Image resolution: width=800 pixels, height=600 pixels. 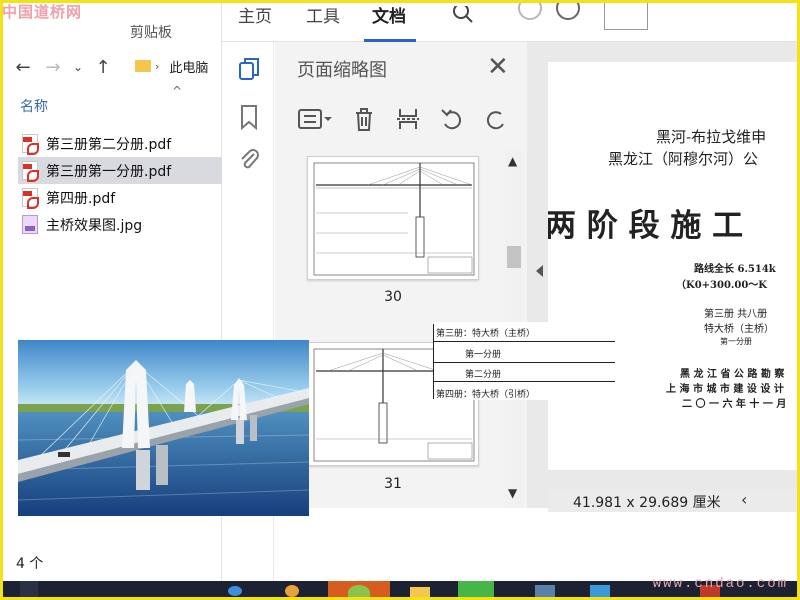 What do you see at coordinates (734, 404) in the screenshot?
I see `doc-line: 二 〇 一 六 年 十 一 月` at bounding box center [734, 404].